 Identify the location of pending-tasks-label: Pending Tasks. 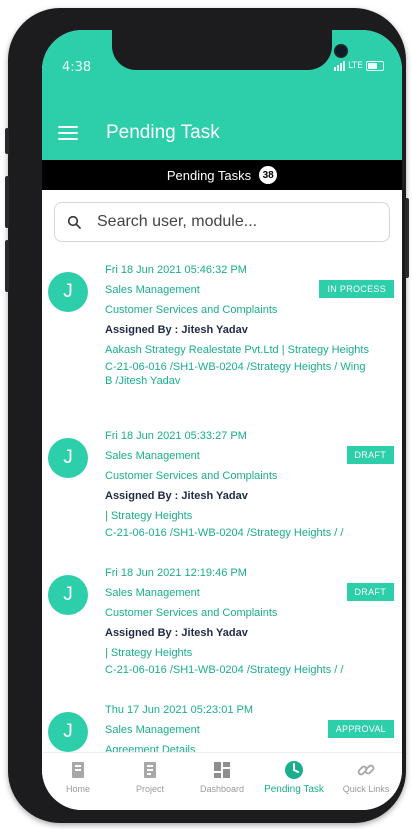
(209, 175).